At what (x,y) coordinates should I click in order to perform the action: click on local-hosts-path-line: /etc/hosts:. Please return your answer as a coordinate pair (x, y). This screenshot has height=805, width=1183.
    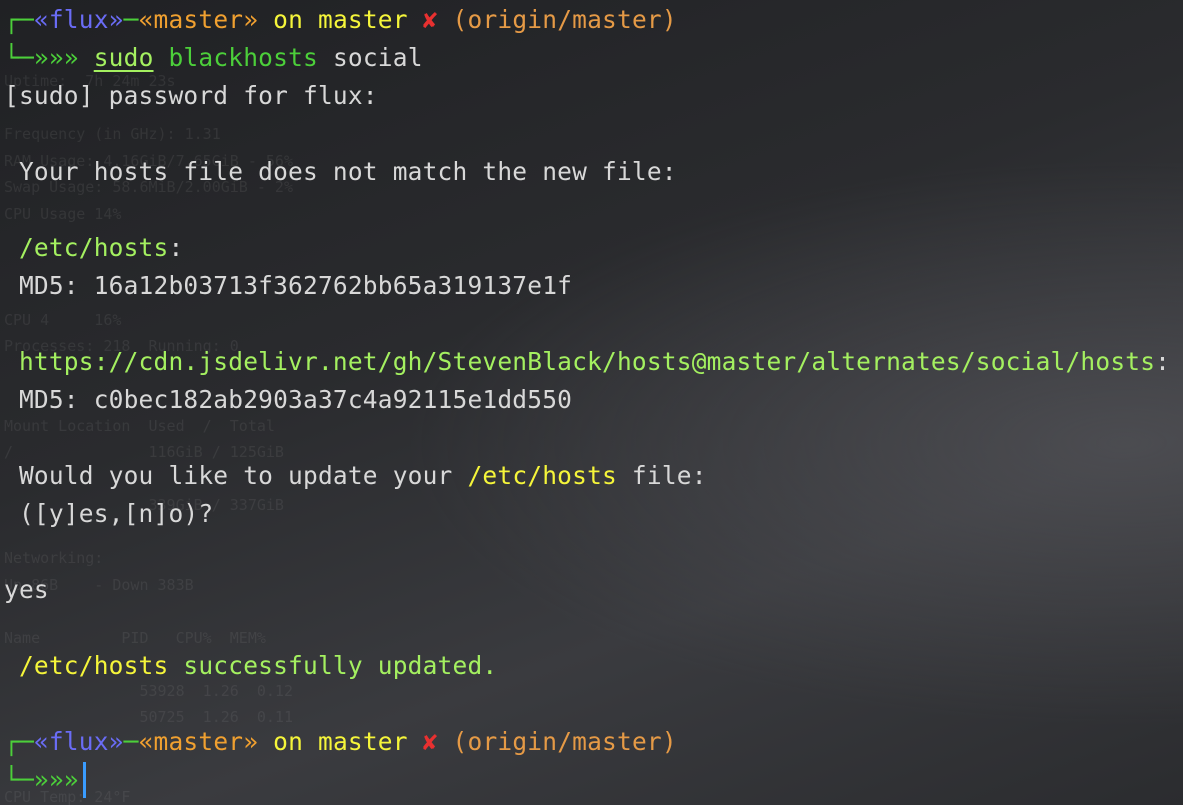
    Looking at the image, I should click on (93, 248).